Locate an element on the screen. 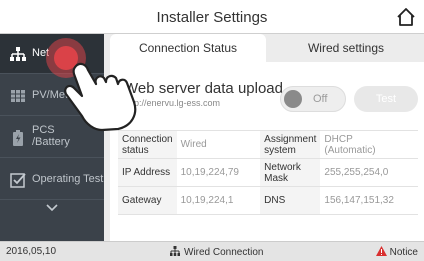 The width and height of the screenshot is (424, 261). table-value: 10,19,224,1 is located at coordinates (218, 200).